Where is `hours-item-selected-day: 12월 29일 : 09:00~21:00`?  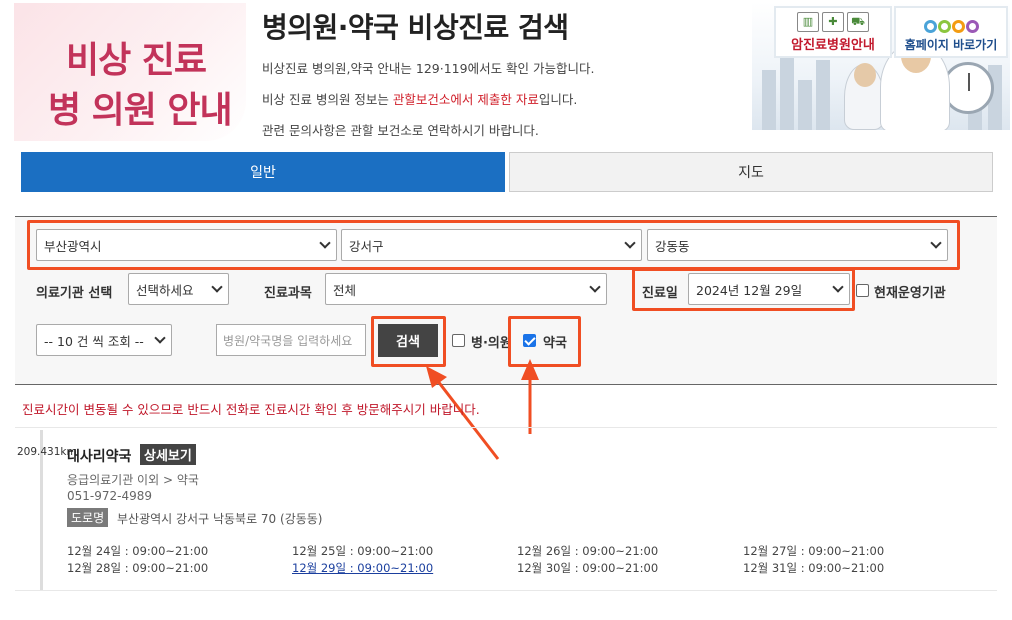
hours-item-selected-day: 12월 29일 : 09:00~21:00 is located at coordinates (363, 568).